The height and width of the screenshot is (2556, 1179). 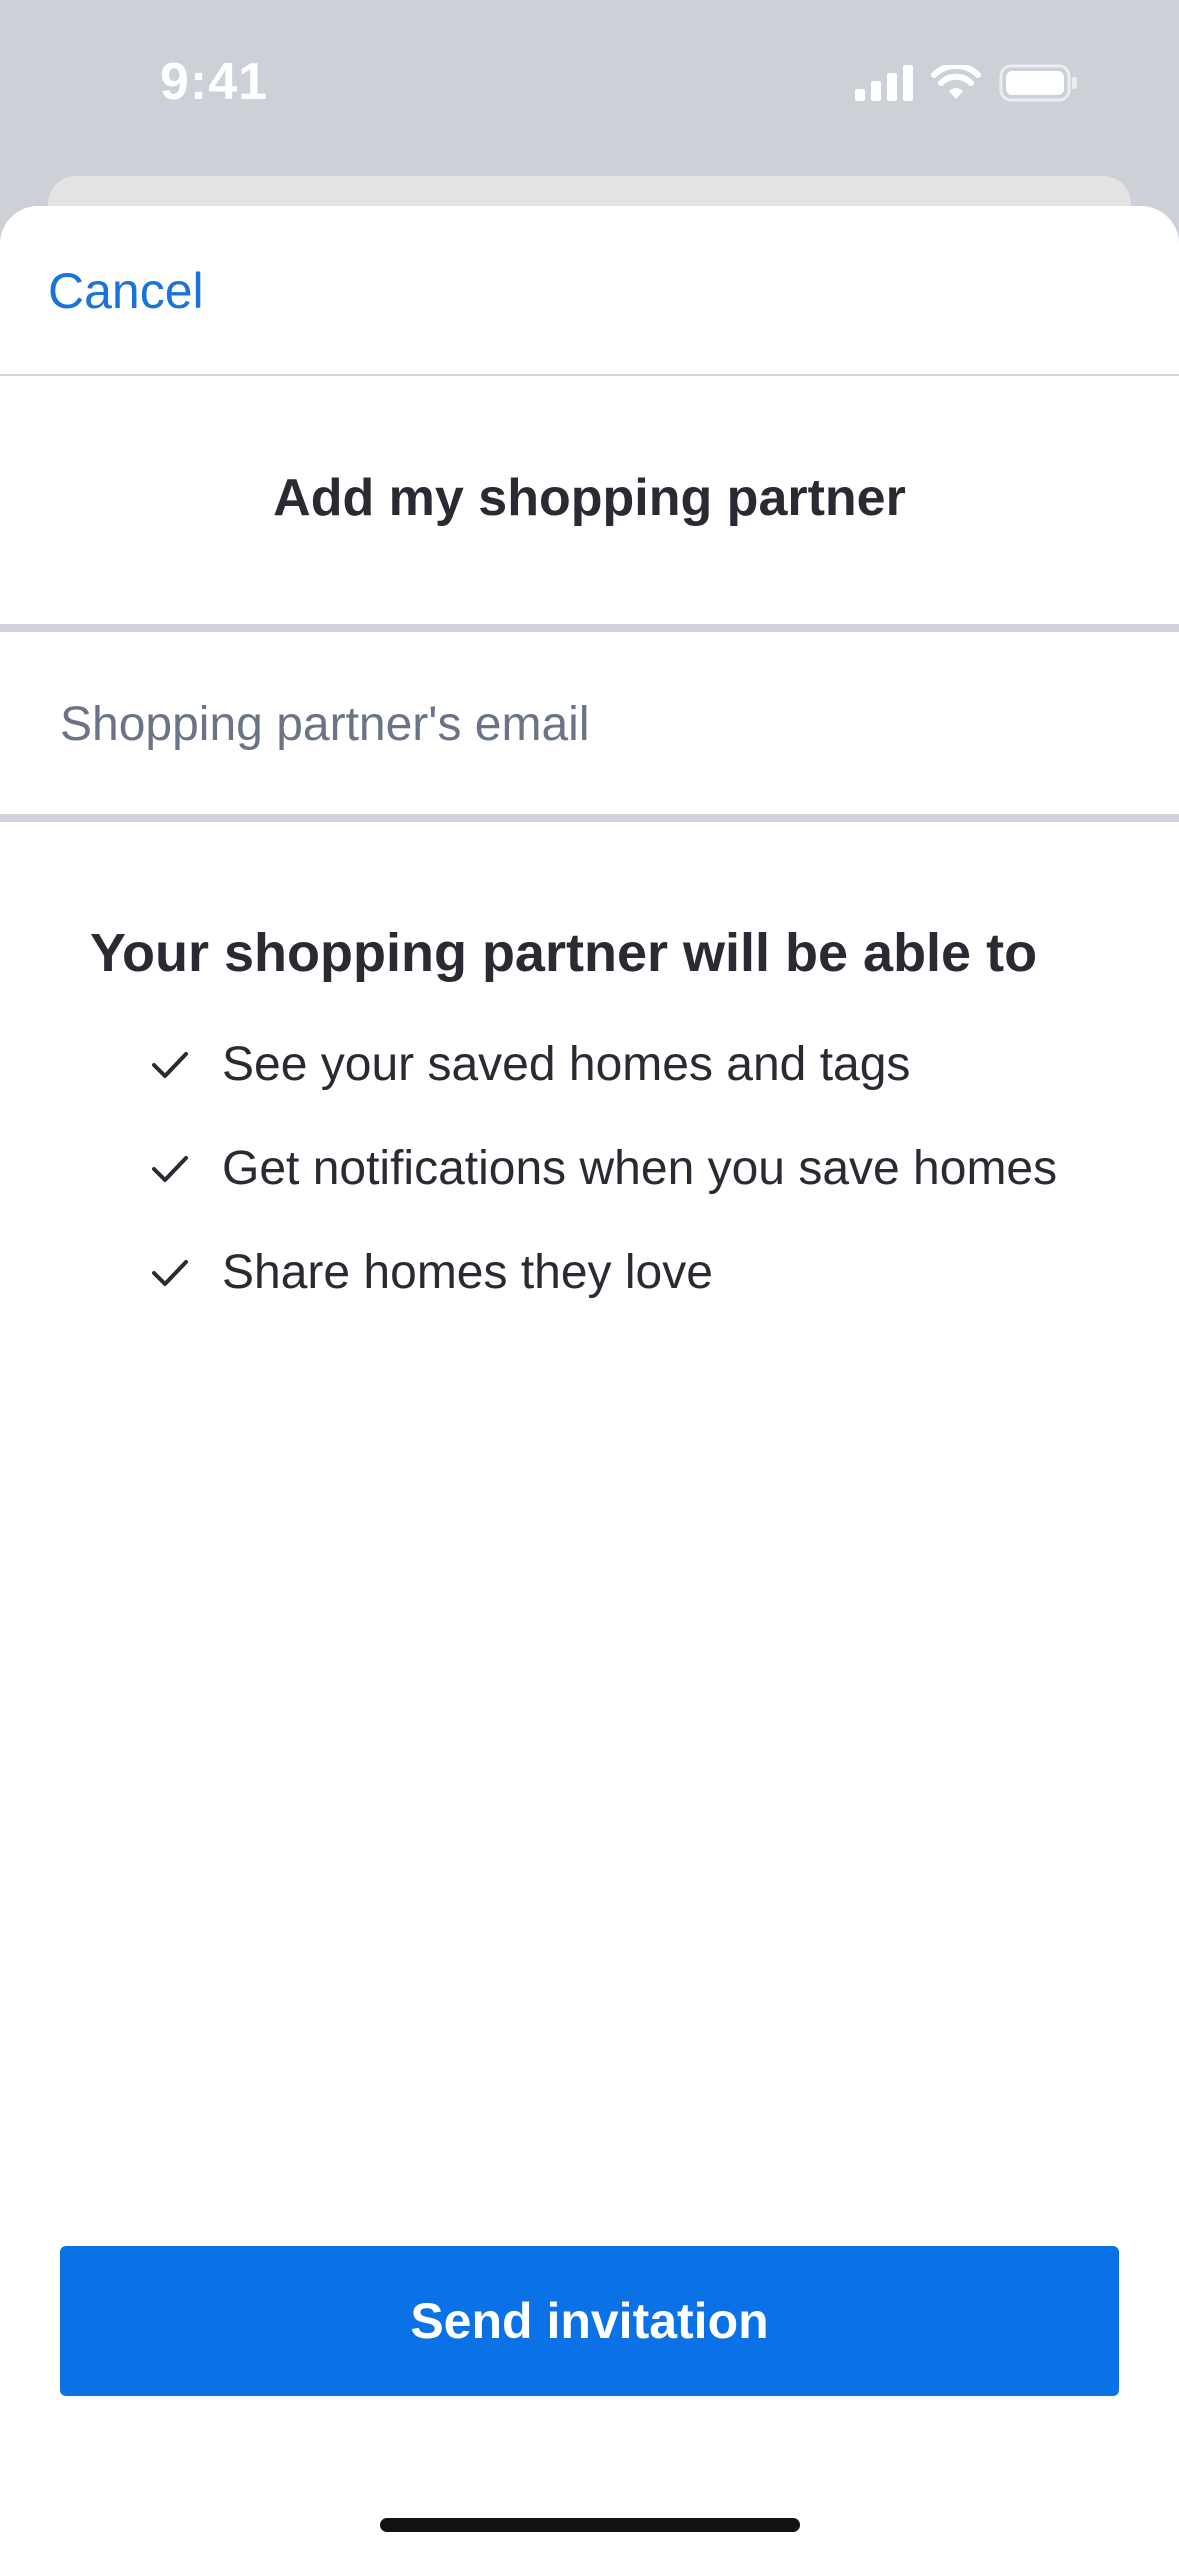 What do you see at coordinates (566, 1064) in the screenshot?
I see `list-item-label: See your saved homes and tags` at bounding box center [566, 1064].